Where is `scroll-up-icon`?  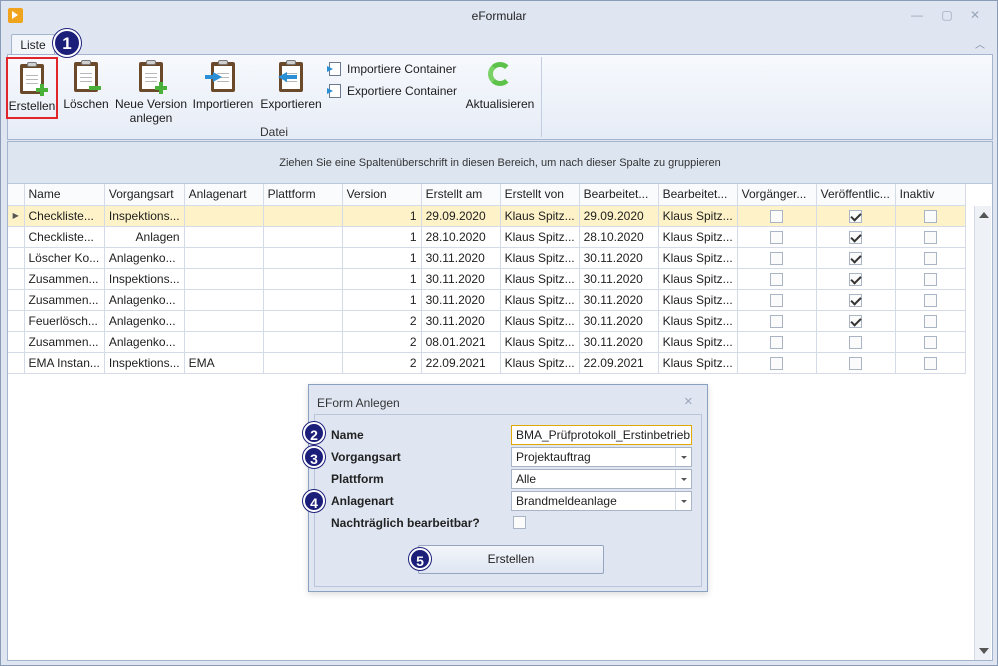 scroll-up-icon is located at coordinates (984, 215).